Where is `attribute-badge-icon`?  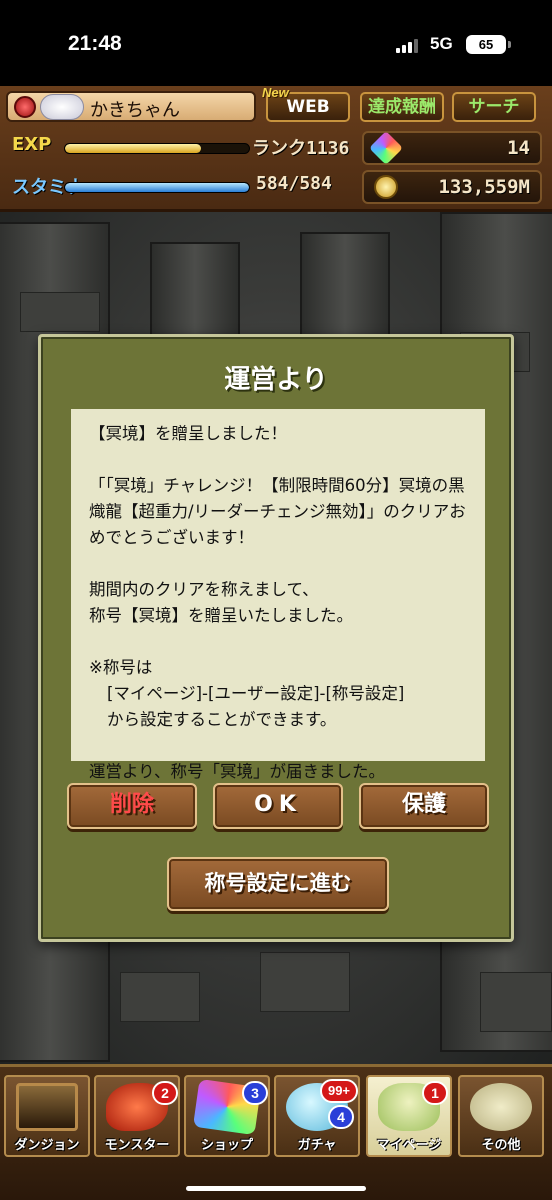 attribute-badge-icon is located at coordinates (25, 107).